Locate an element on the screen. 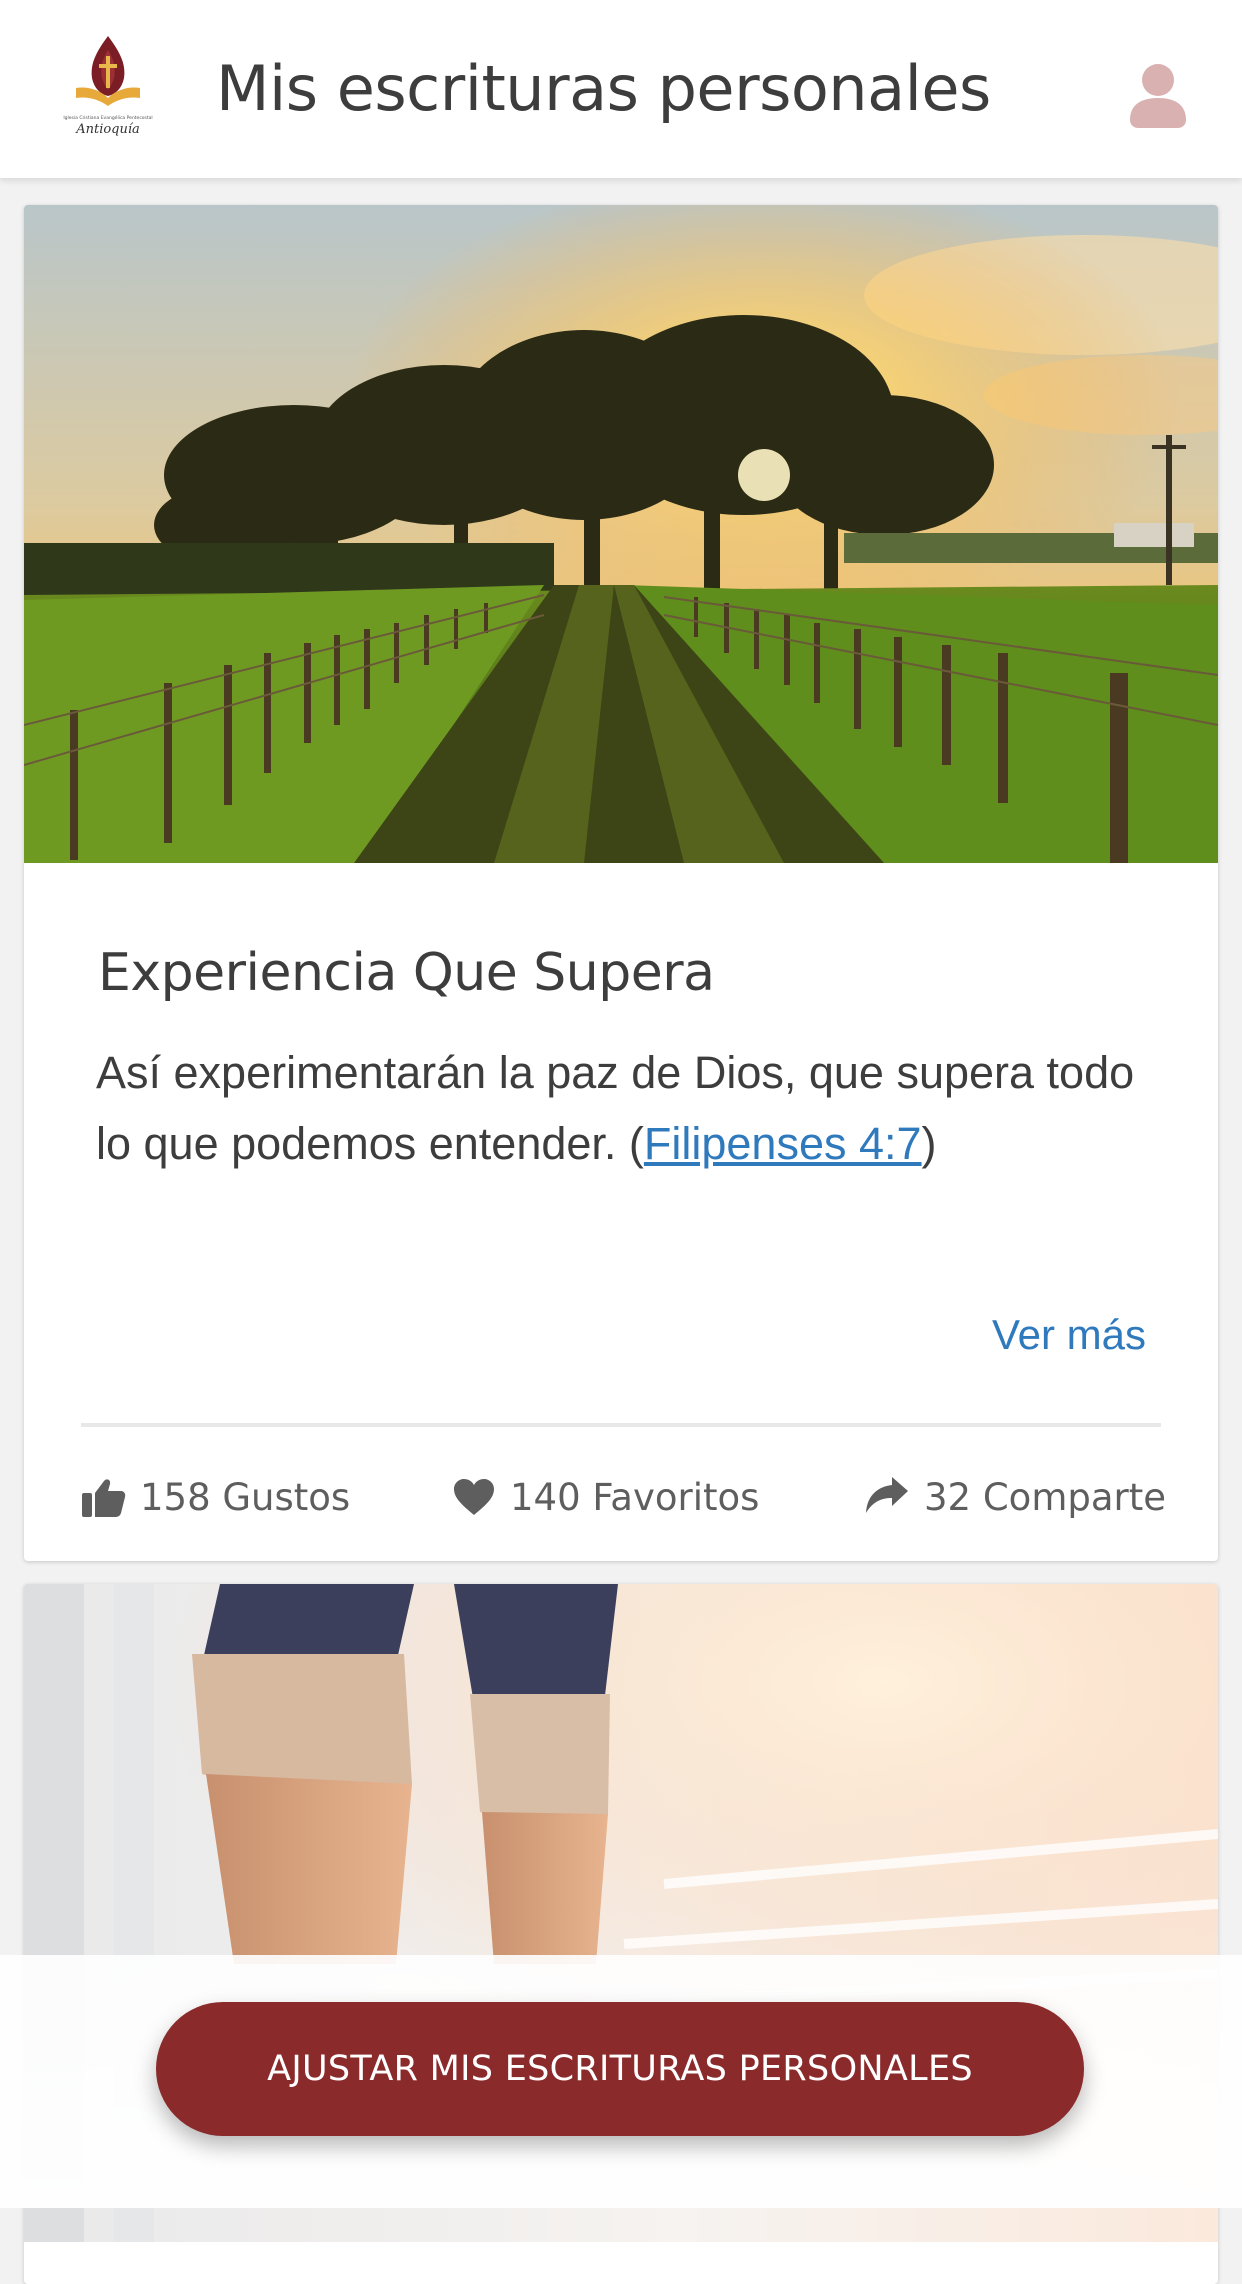  user-avatar is located at coordinates (1158, 95).